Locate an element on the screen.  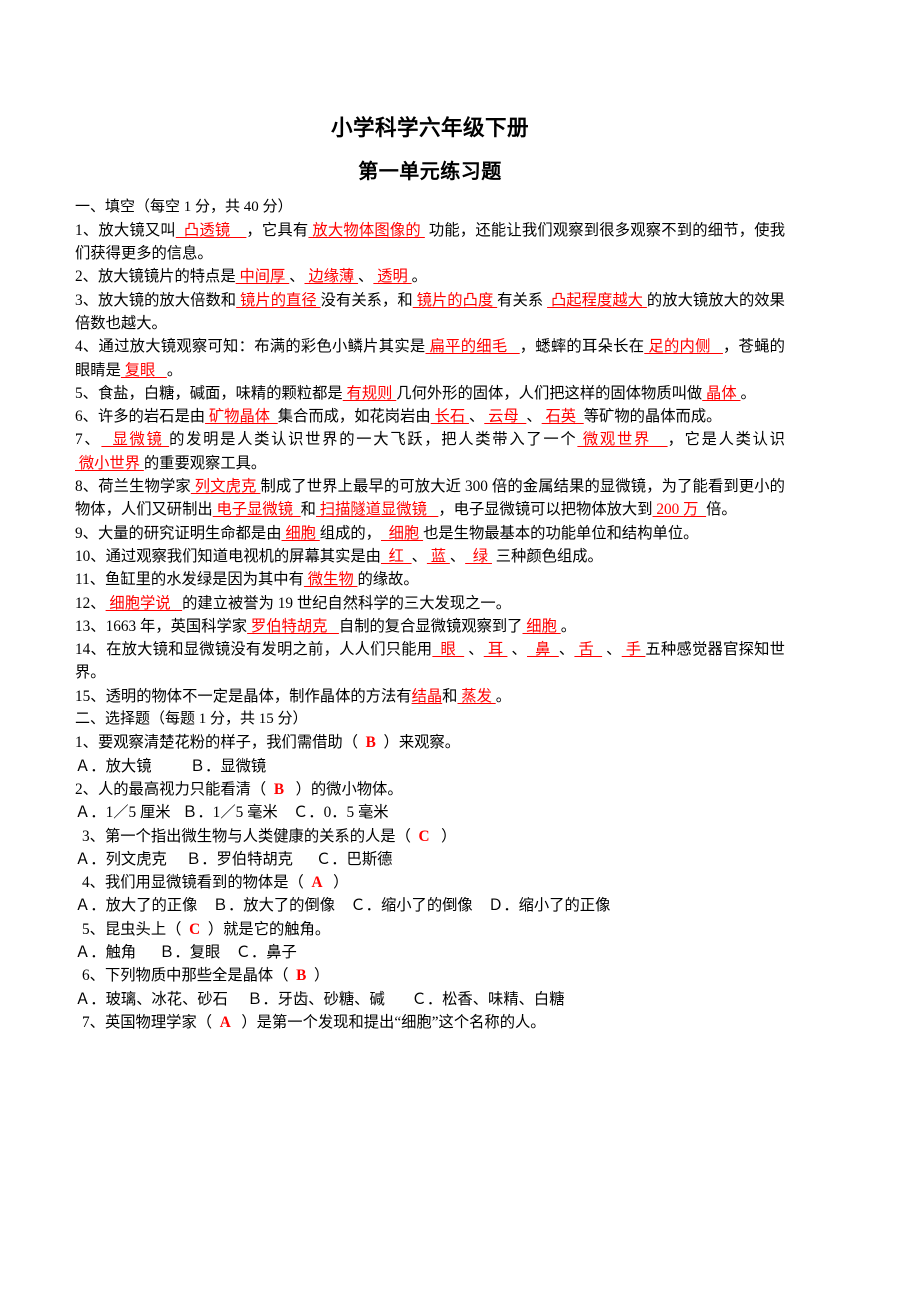
answer-blank: 鼻 is located at coordinates (543, 650).